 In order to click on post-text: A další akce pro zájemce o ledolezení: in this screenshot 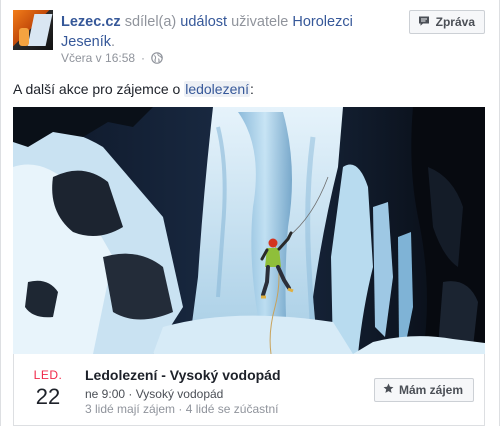, I will do `click(133, 89)`.